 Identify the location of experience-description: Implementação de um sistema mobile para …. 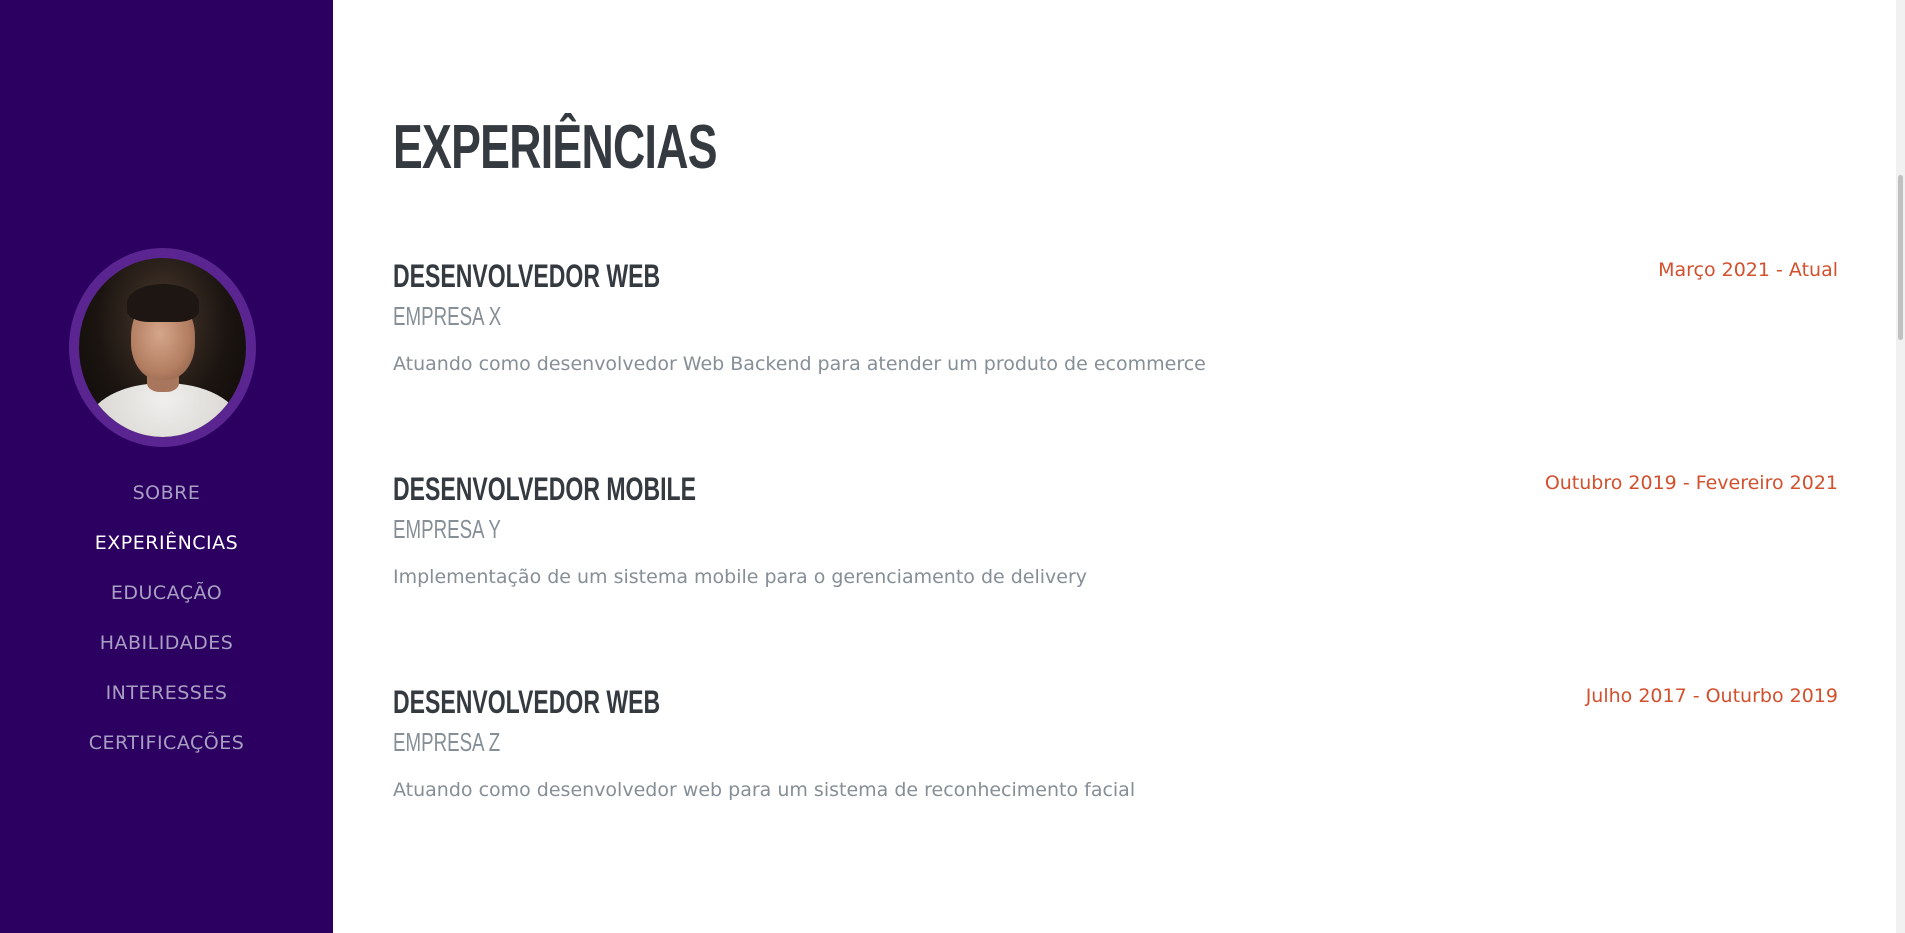
(740, 577).